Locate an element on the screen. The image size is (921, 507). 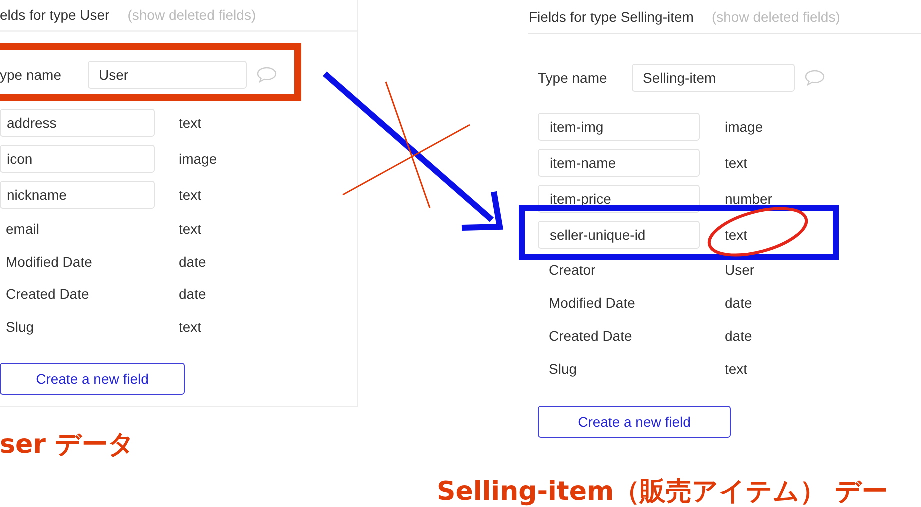
field-type: number is located at coordinates (748, 199).